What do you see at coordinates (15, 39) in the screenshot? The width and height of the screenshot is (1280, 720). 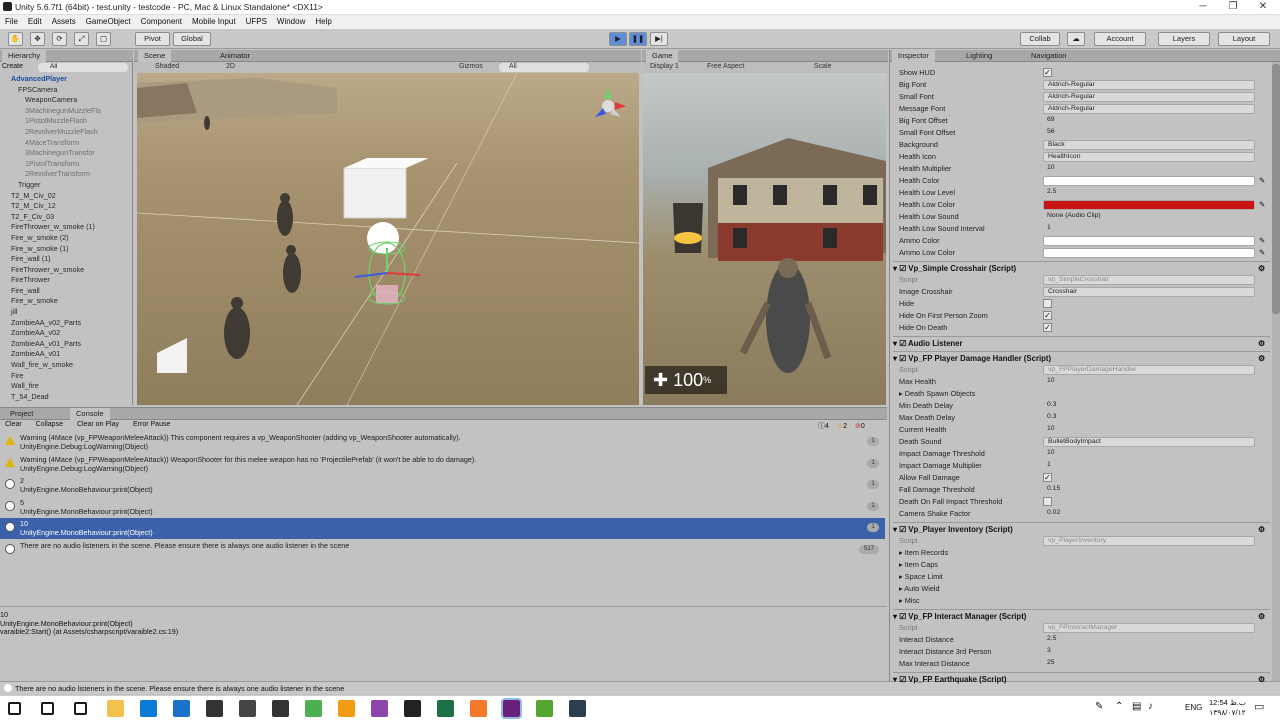 I see `hand-tool-icon: ✋` at bounding box center [15, 39].